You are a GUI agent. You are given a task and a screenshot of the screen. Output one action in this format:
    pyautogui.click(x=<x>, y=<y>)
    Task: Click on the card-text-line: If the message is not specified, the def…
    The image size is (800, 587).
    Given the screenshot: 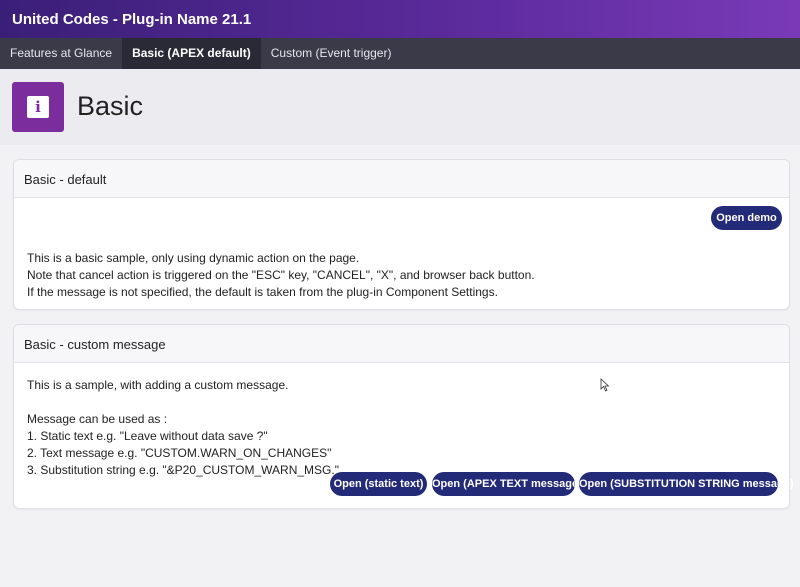 What is the action you would take?
    pyautogui.click(x=262, y=292)
    